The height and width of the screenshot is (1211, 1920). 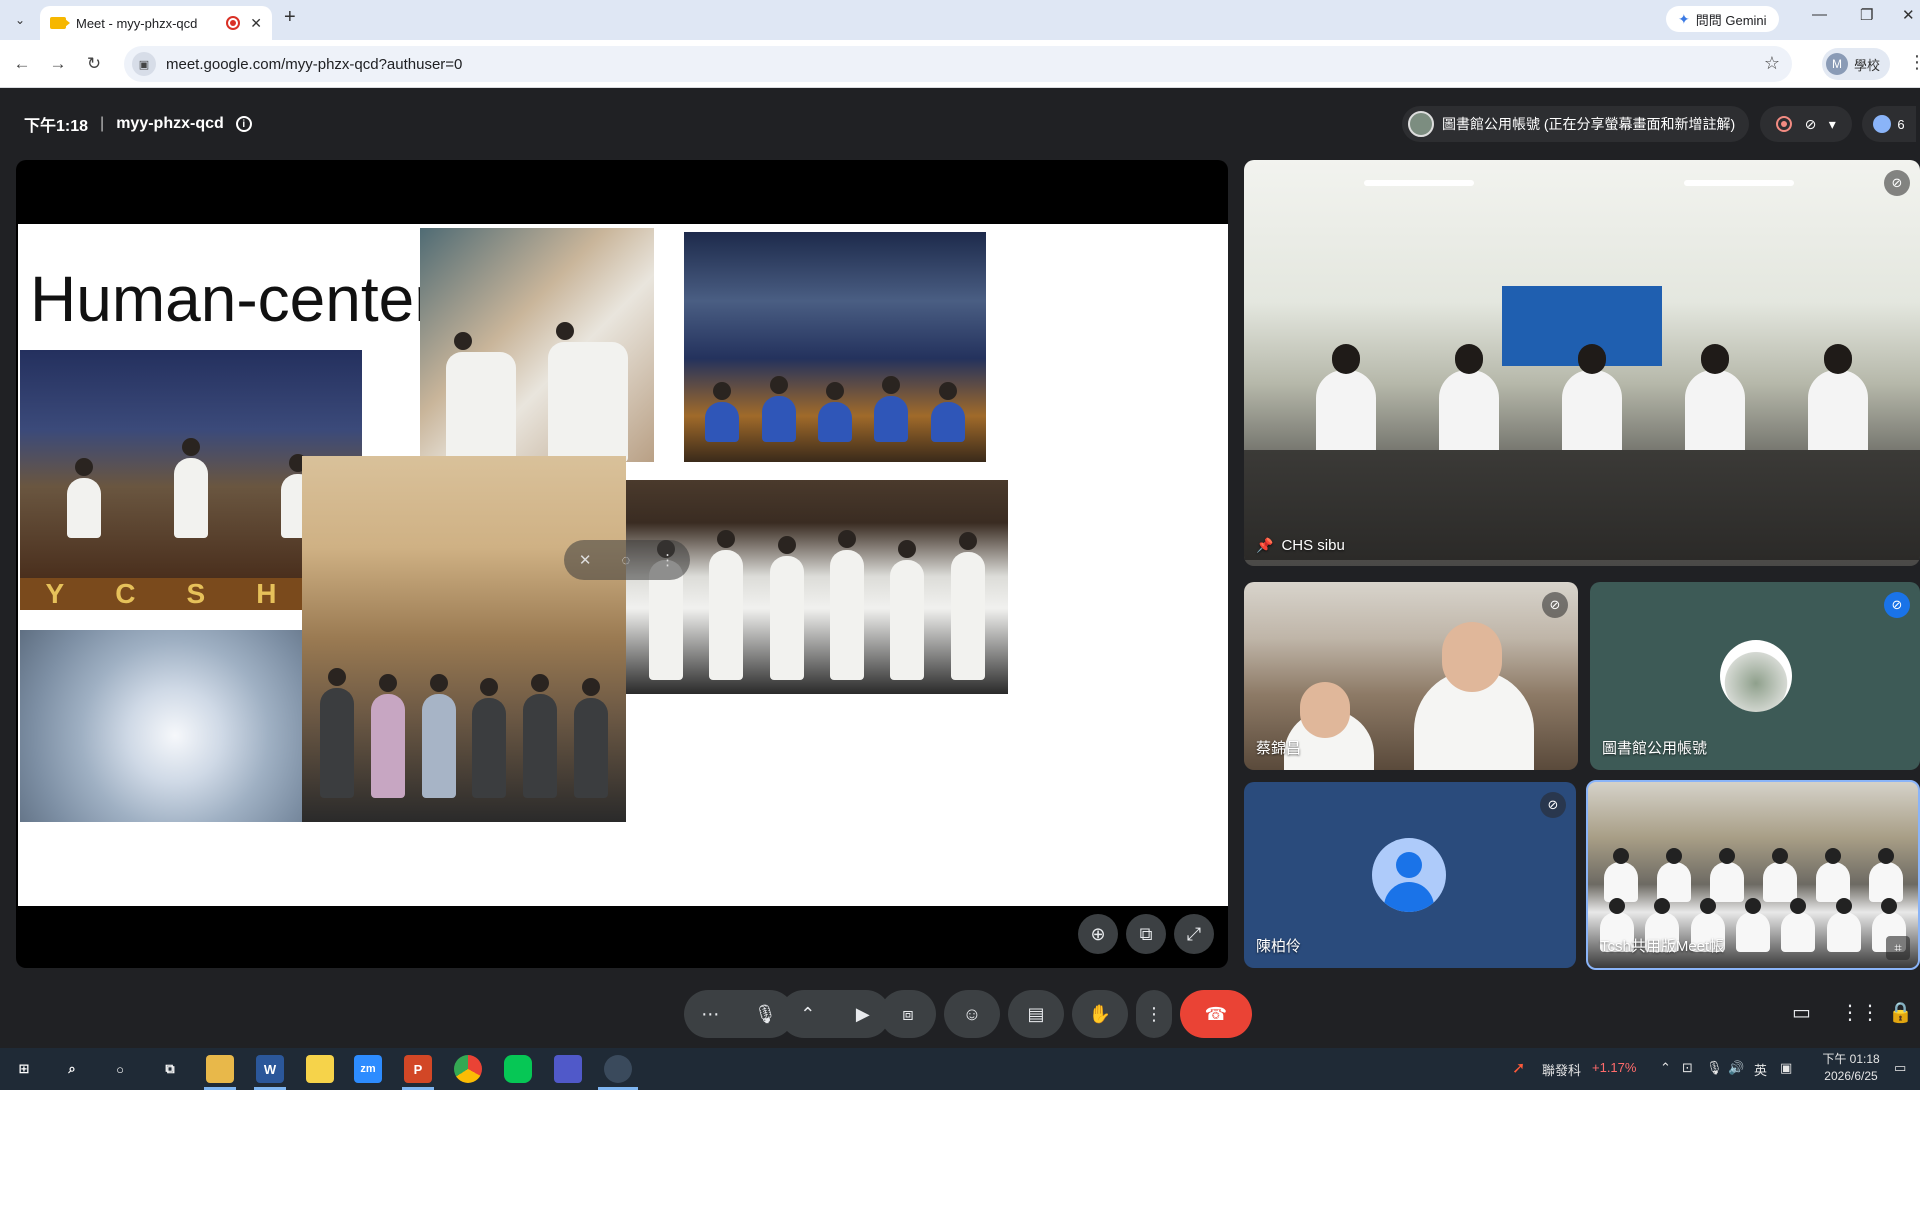 What do you see at coordinates (1900, 1068) in the screenshot?
I see `notification-center-icon: ▭` at bounding box center [1900, 1068].